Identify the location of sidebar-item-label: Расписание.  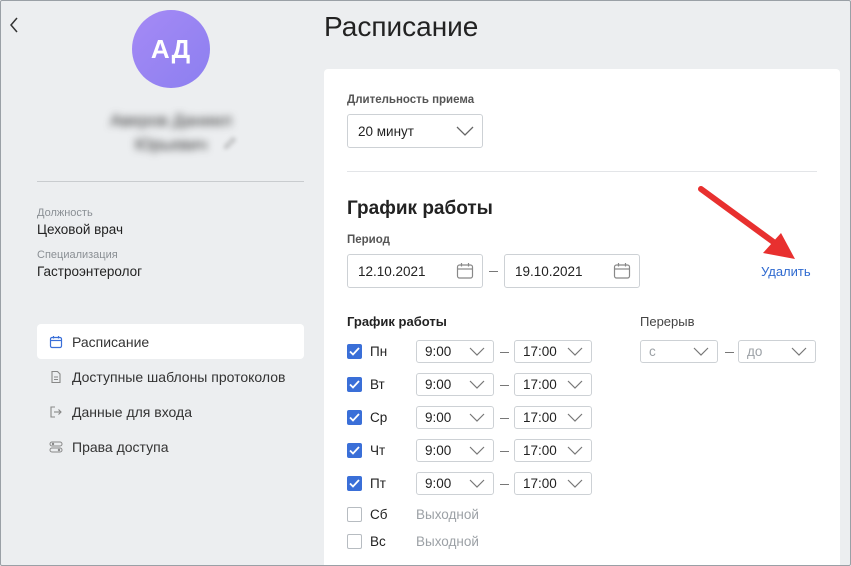
(111, 341).